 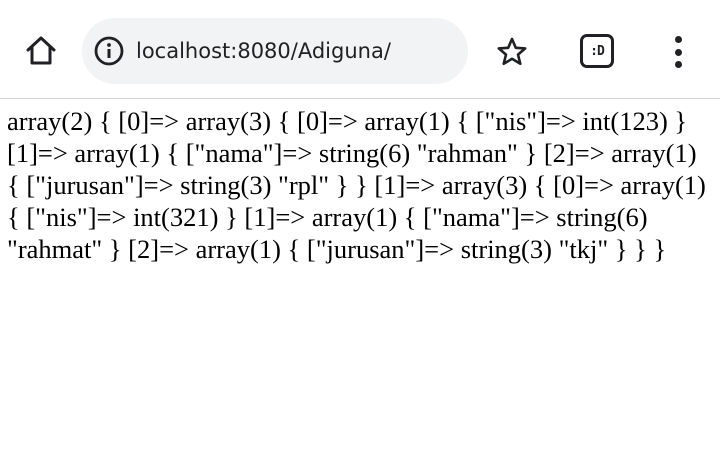 I want to click on url-text: localhost:8080/Adiguna/, so click(x=263, y=51).